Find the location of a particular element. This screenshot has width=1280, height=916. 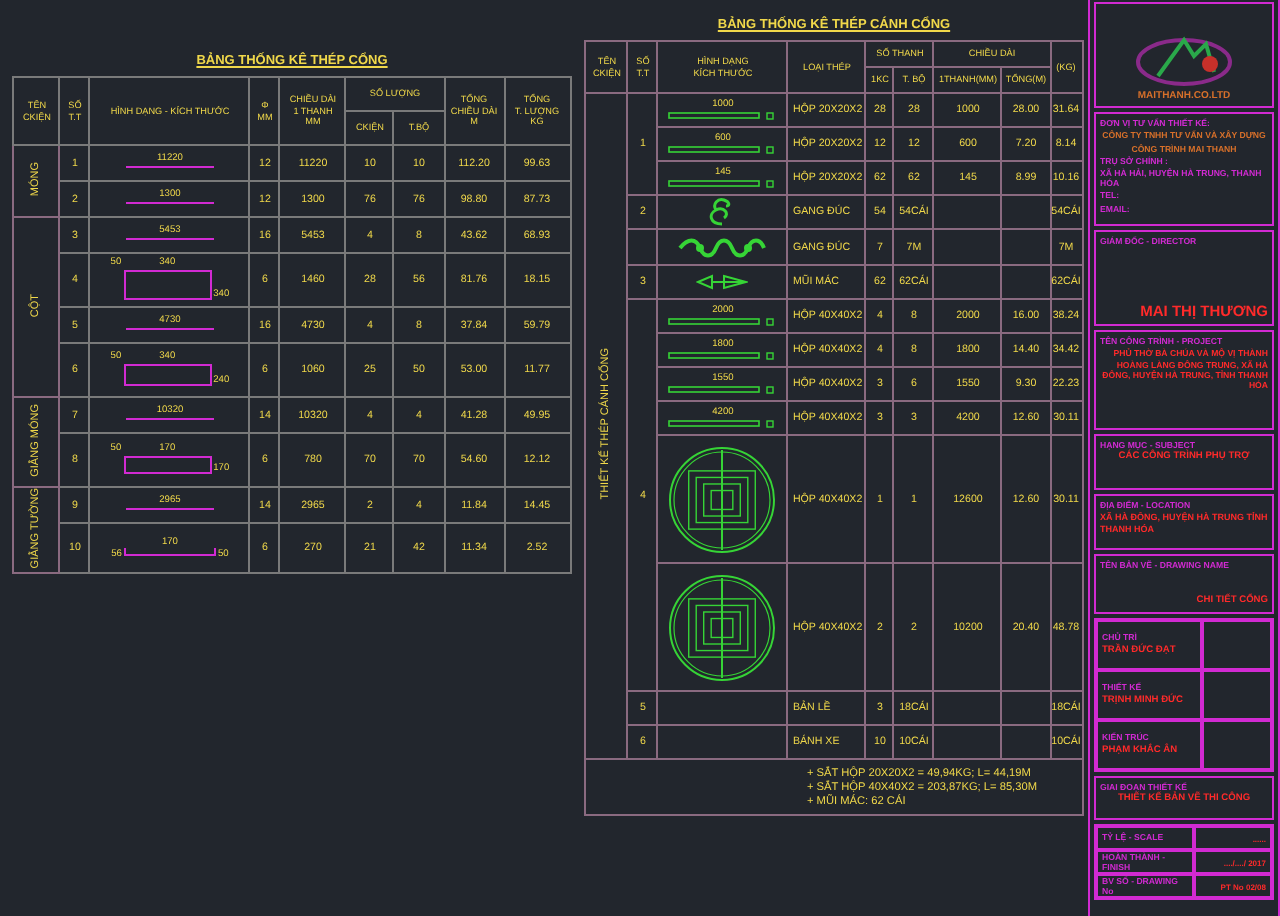

spear-tip-drawing is located at coordinates (722, 282).